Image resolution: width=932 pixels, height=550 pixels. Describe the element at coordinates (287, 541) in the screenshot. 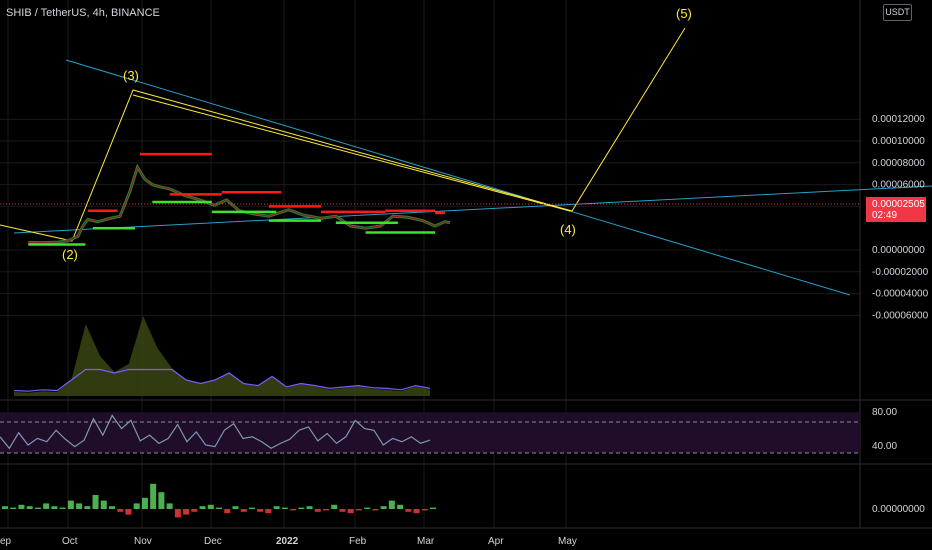

I see `time-tick-label: 2022` at that location.